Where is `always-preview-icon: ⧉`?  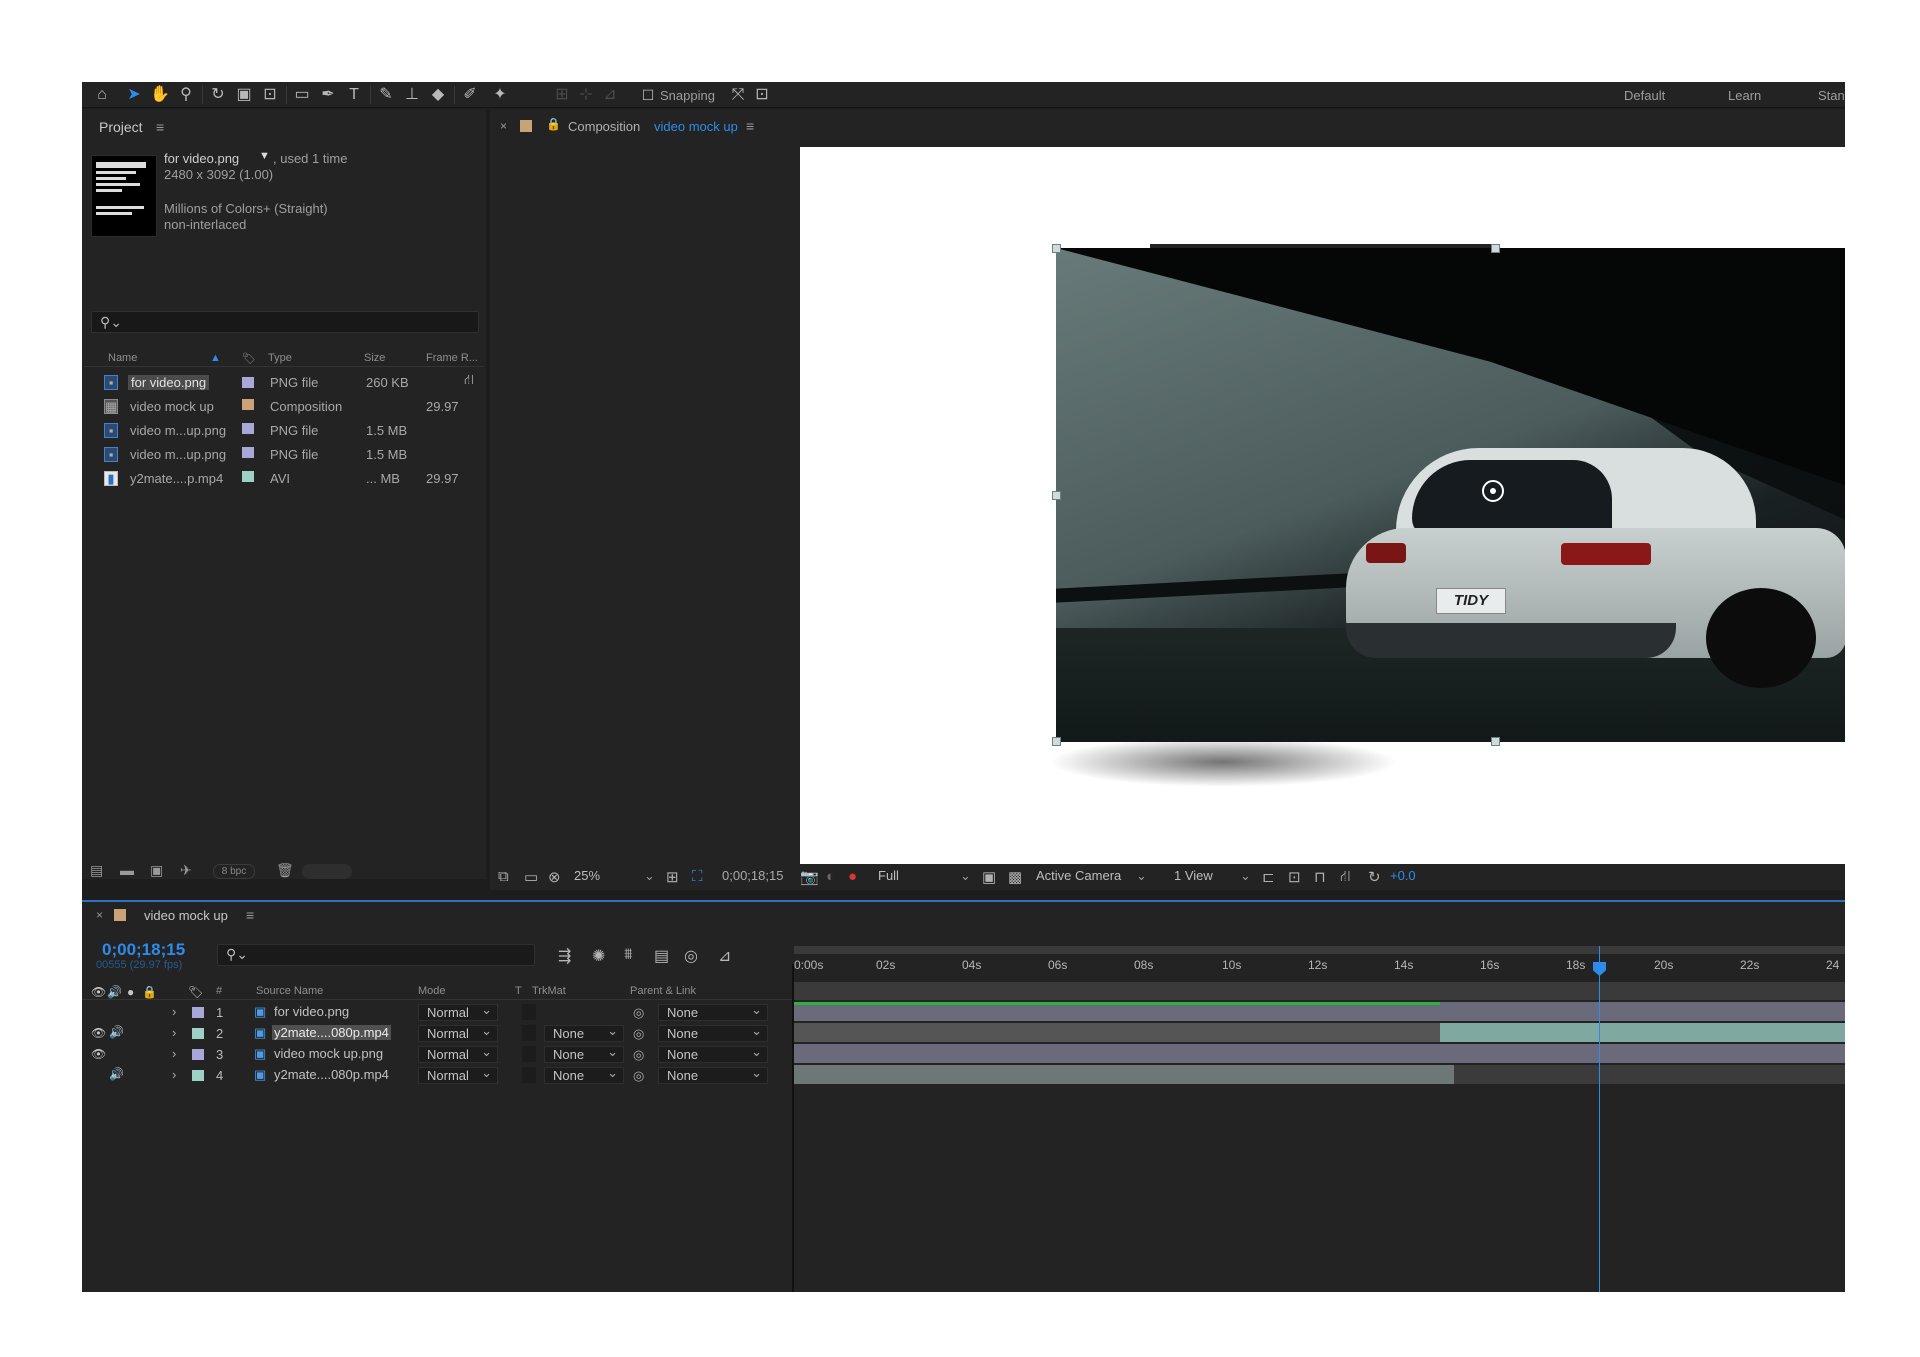
always-preview-icon: ⧉ is located at coordinates (503, 876).